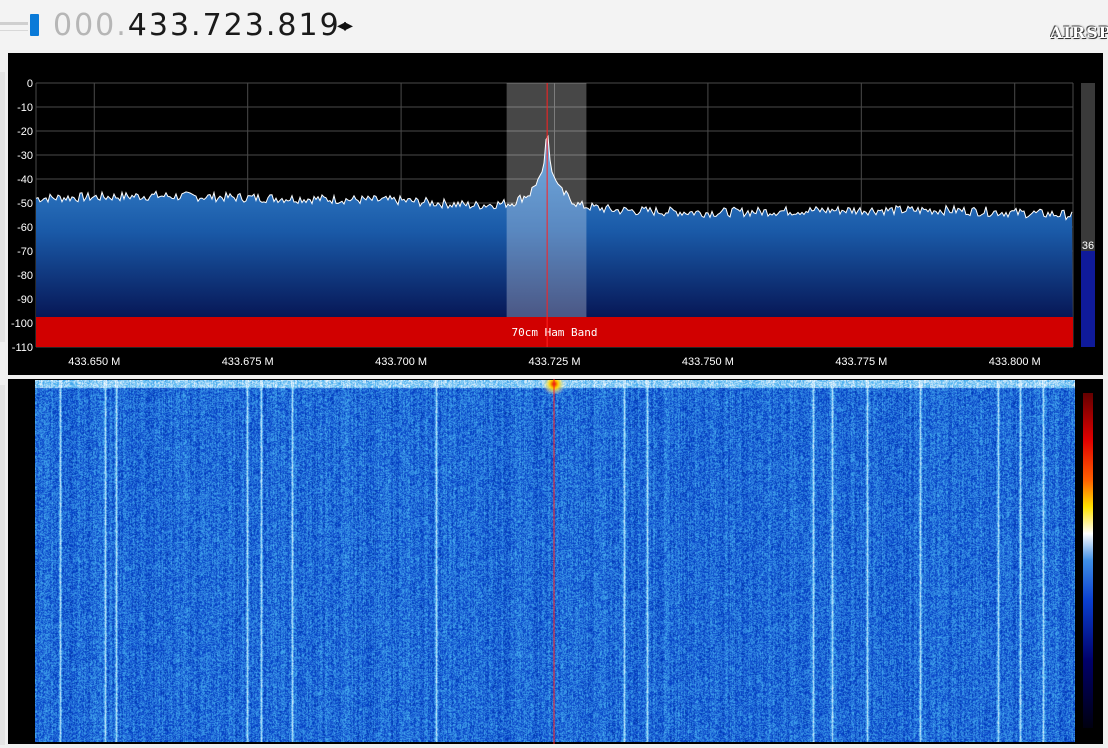  What do you see at coordinates (14, 23) in the screenshot?
I see `toolbar-grip` at bounding box center [14, 23].